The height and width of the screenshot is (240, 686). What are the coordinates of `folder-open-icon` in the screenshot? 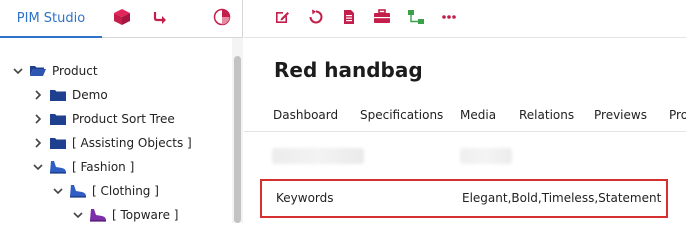 It's located at (38, 71).